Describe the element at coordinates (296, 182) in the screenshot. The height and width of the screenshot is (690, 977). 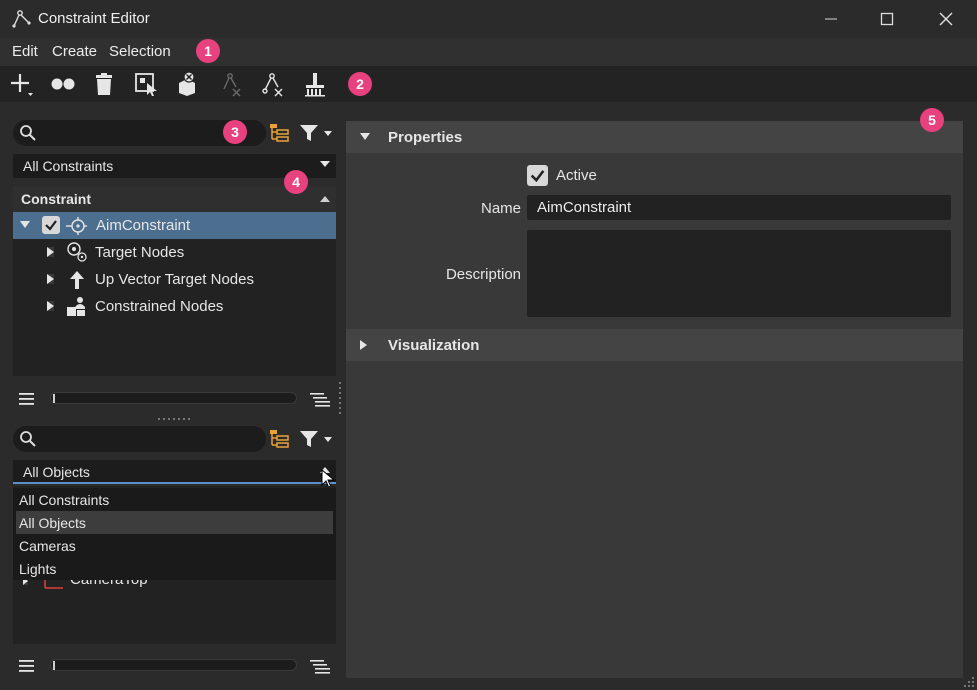
I see `annotation-badge-4: 4` at that location.